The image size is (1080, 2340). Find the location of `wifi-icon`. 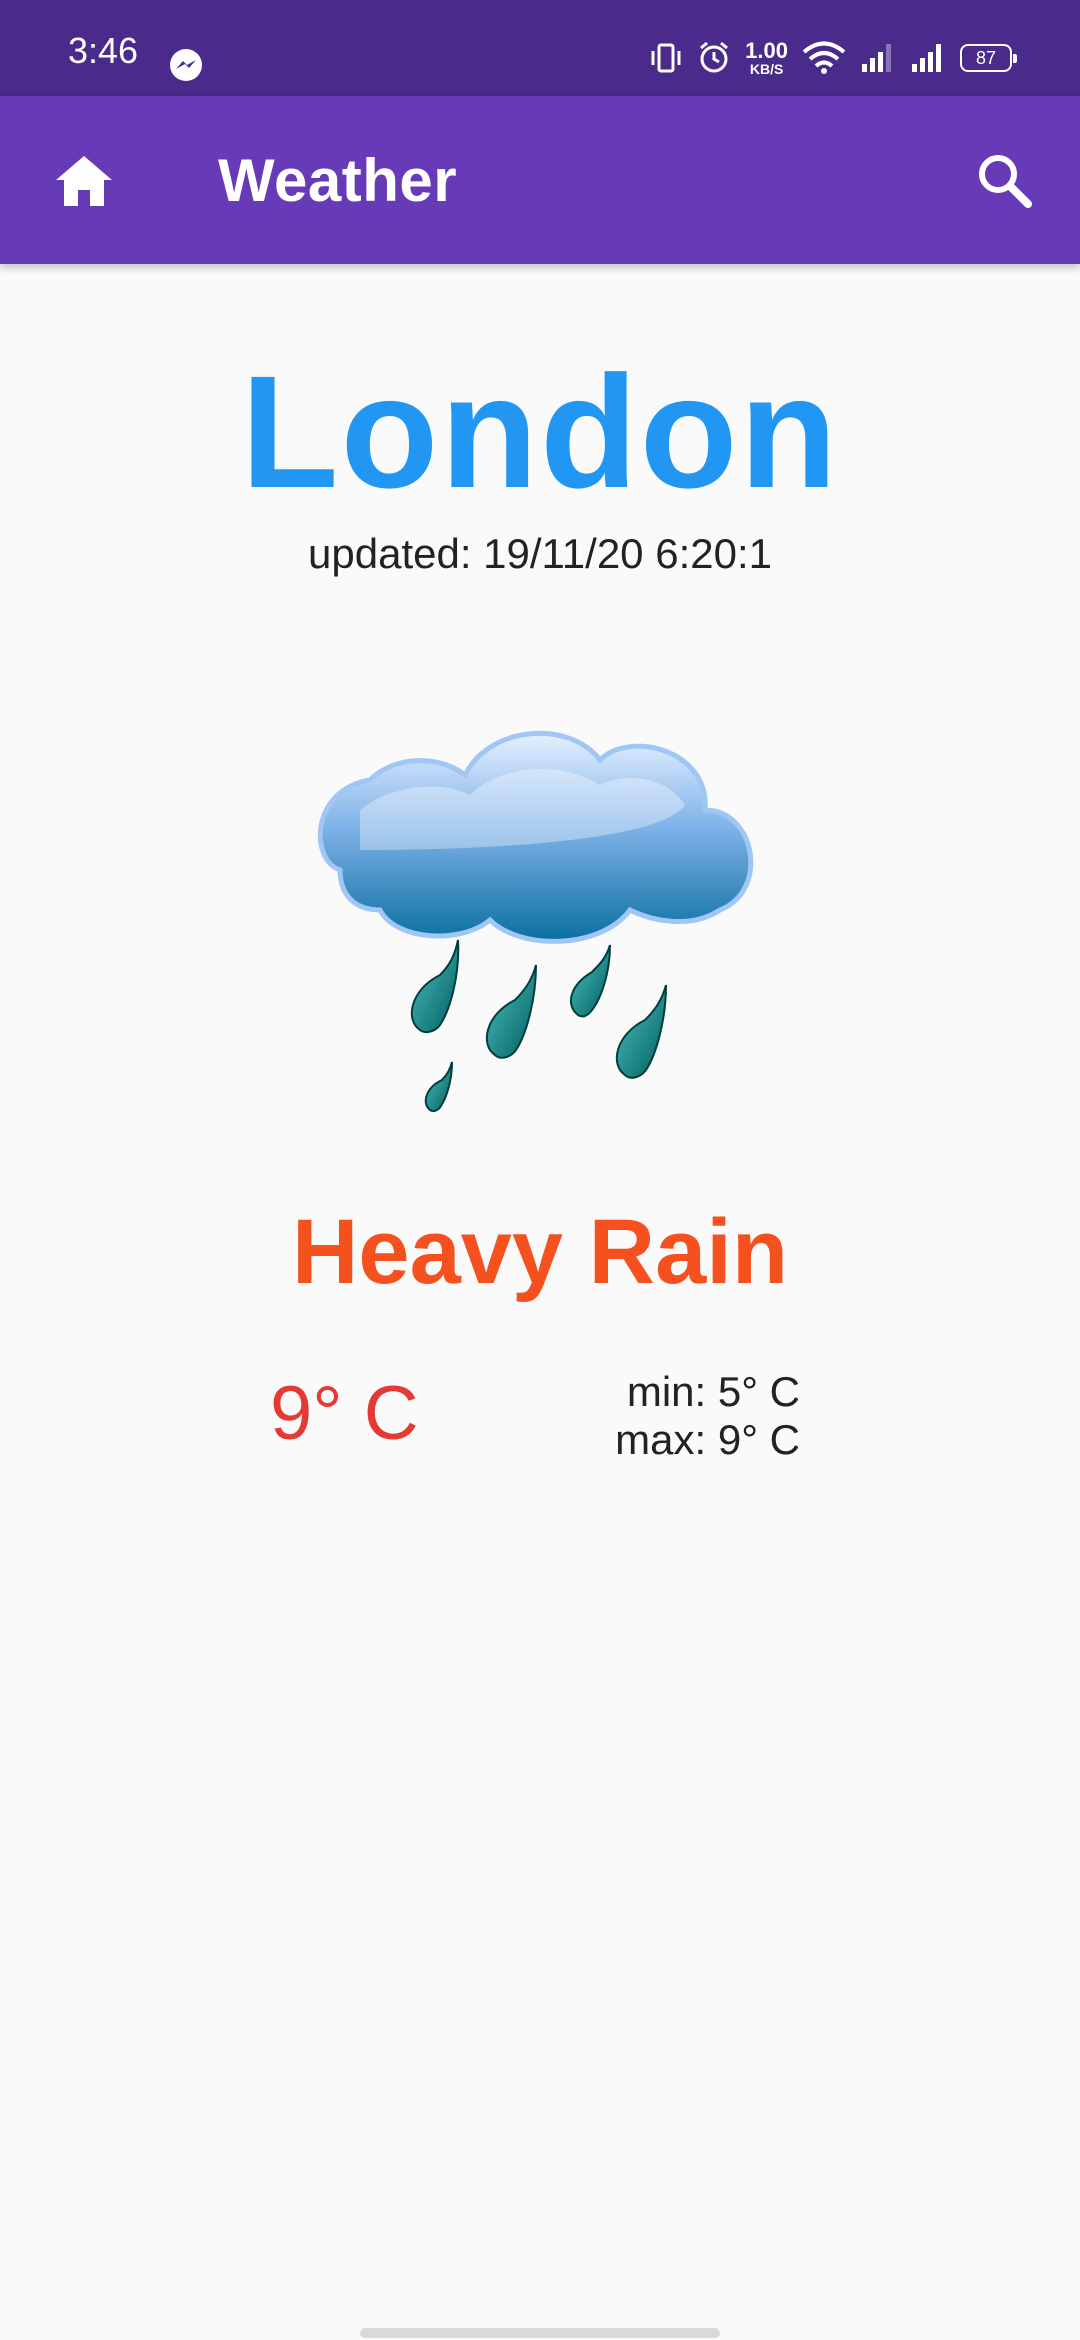

wifi-icon is located at coordinates (824, 57).